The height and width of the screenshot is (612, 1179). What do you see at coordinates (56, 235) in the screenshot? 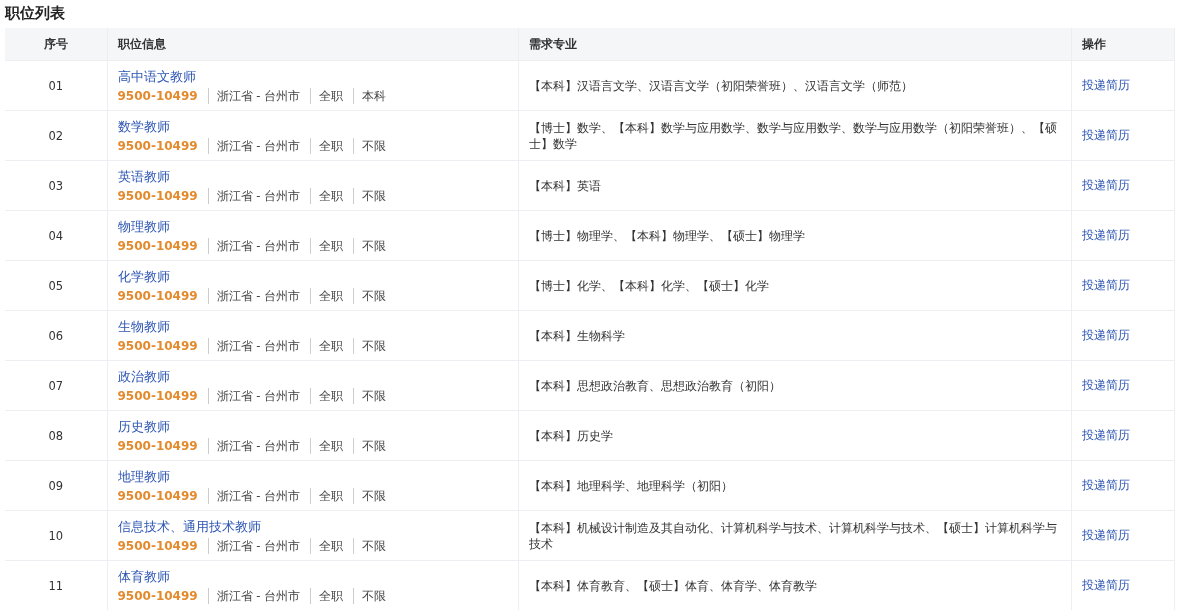
I see `index-cell: 04` at bounding box center [56, 235].